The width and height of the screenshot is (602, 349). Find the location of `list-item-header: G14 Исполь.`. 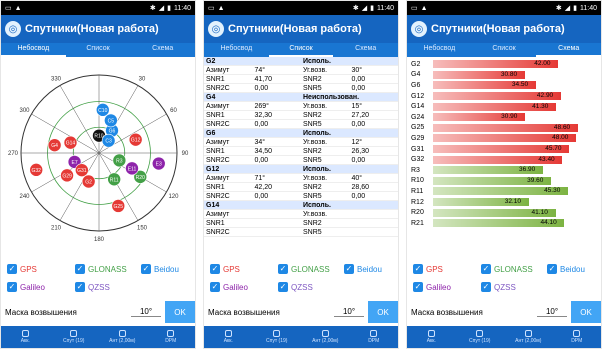

list-item-header: G14 Исполь. is located at coordinates (301, 205).